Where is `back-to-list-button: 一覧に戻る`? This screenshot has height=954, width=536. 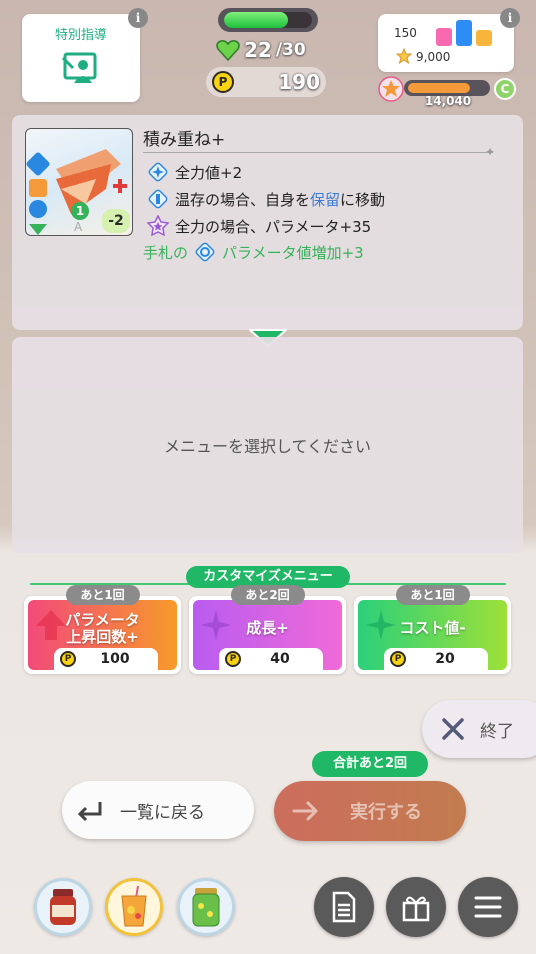
back-to-list-button: 一覧に戻る is located at coordinates (158, 810).